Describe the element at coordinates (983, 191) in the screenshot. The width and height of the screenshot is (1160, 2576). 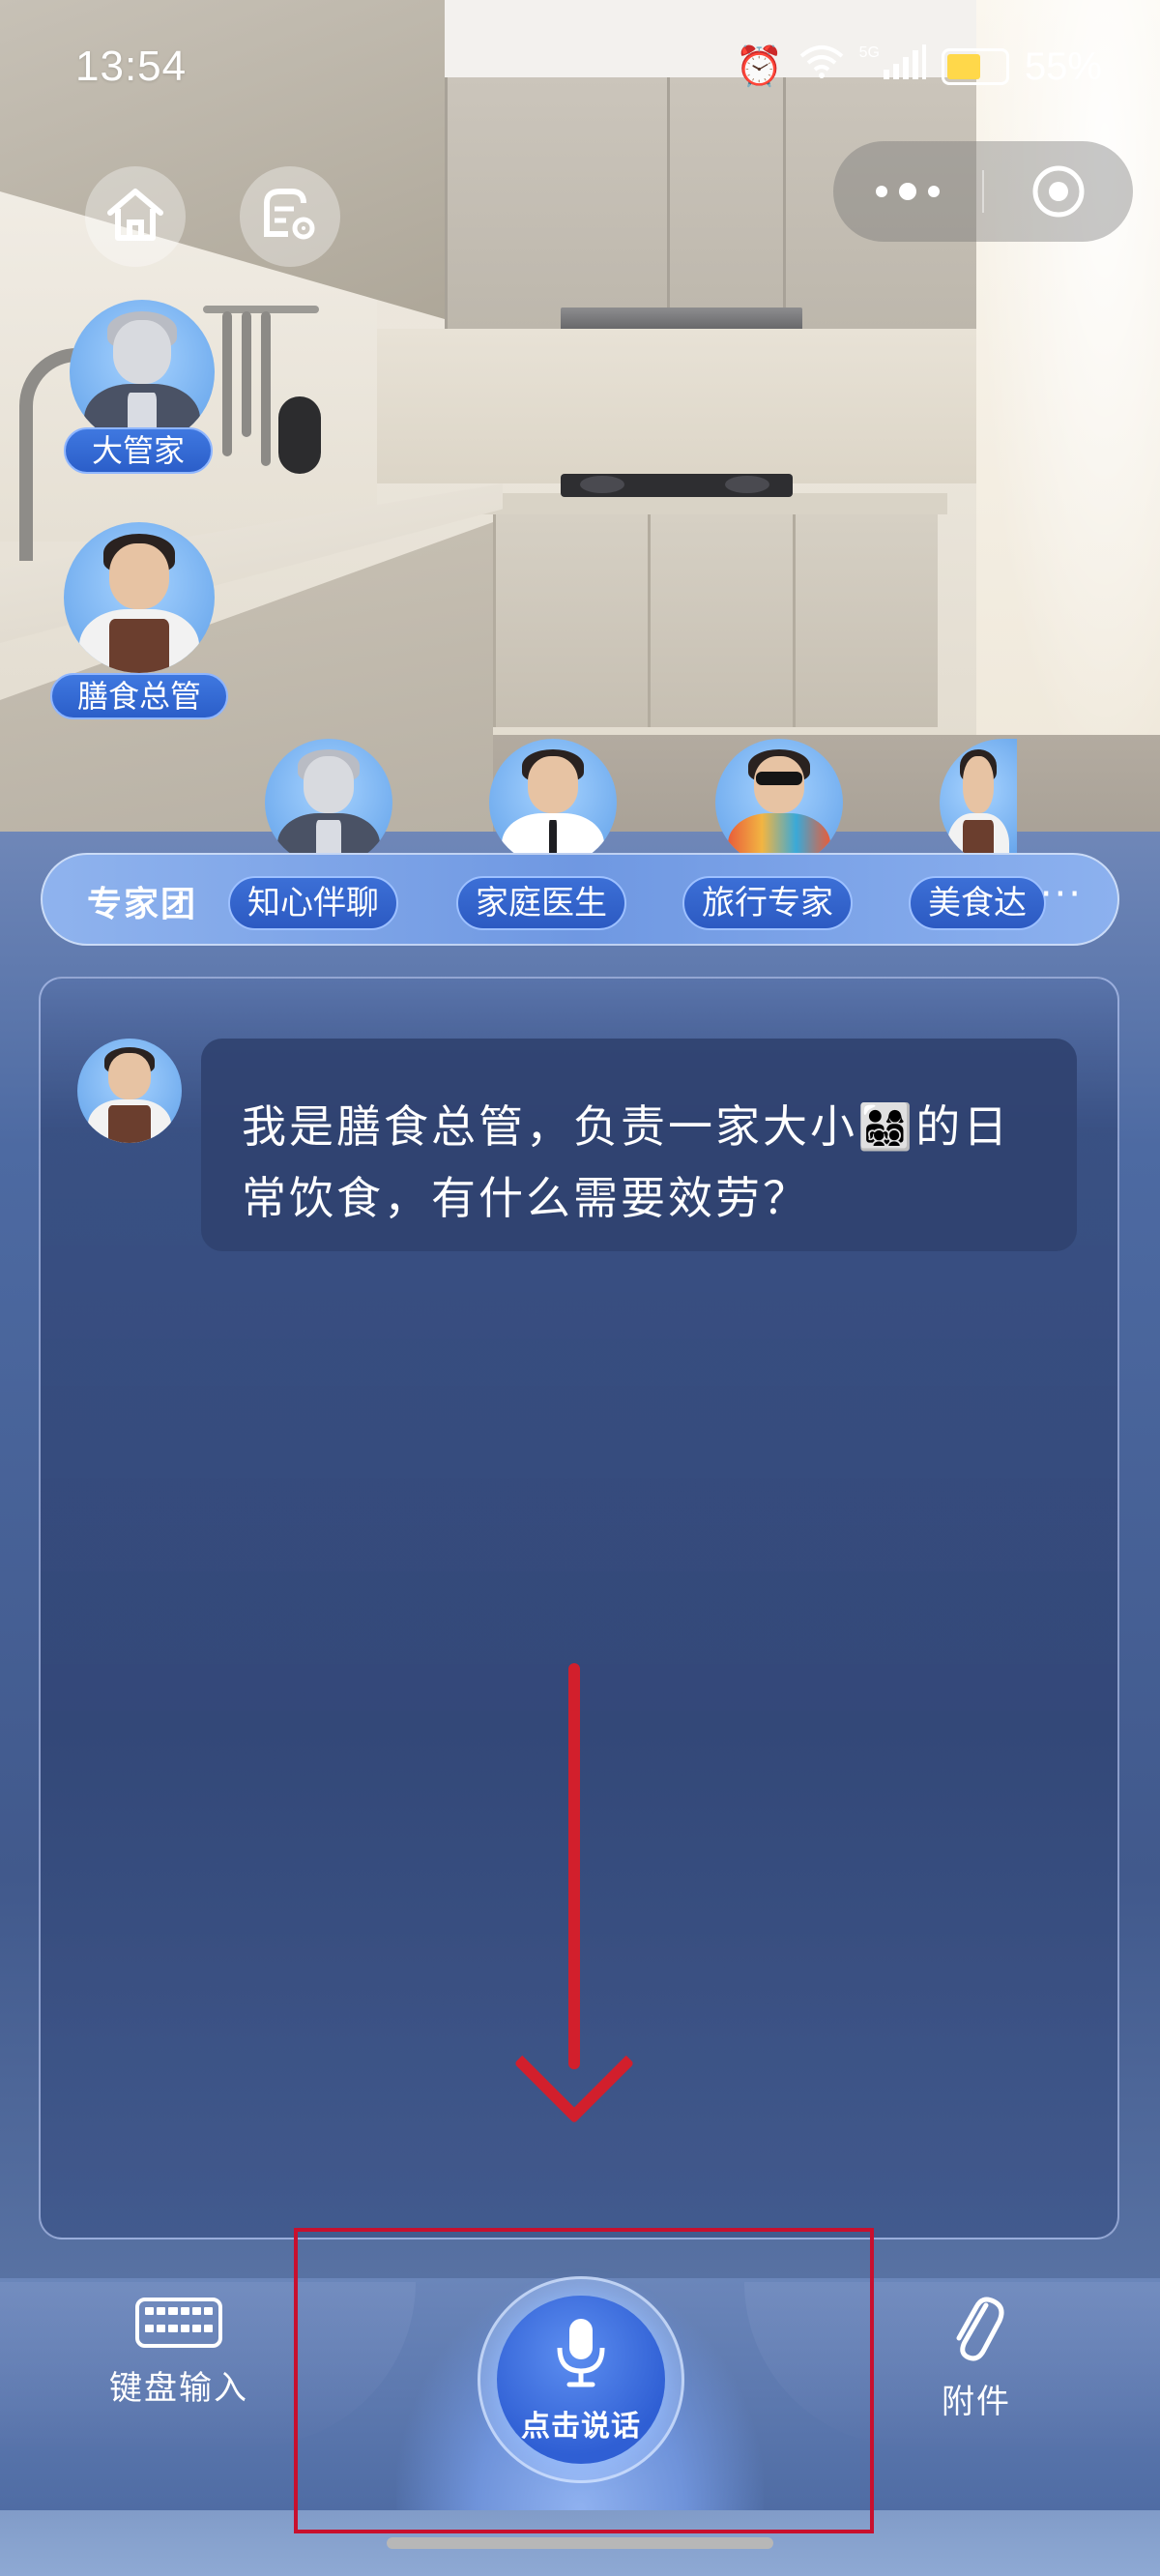
I see `mini-program-capsule` at that location.